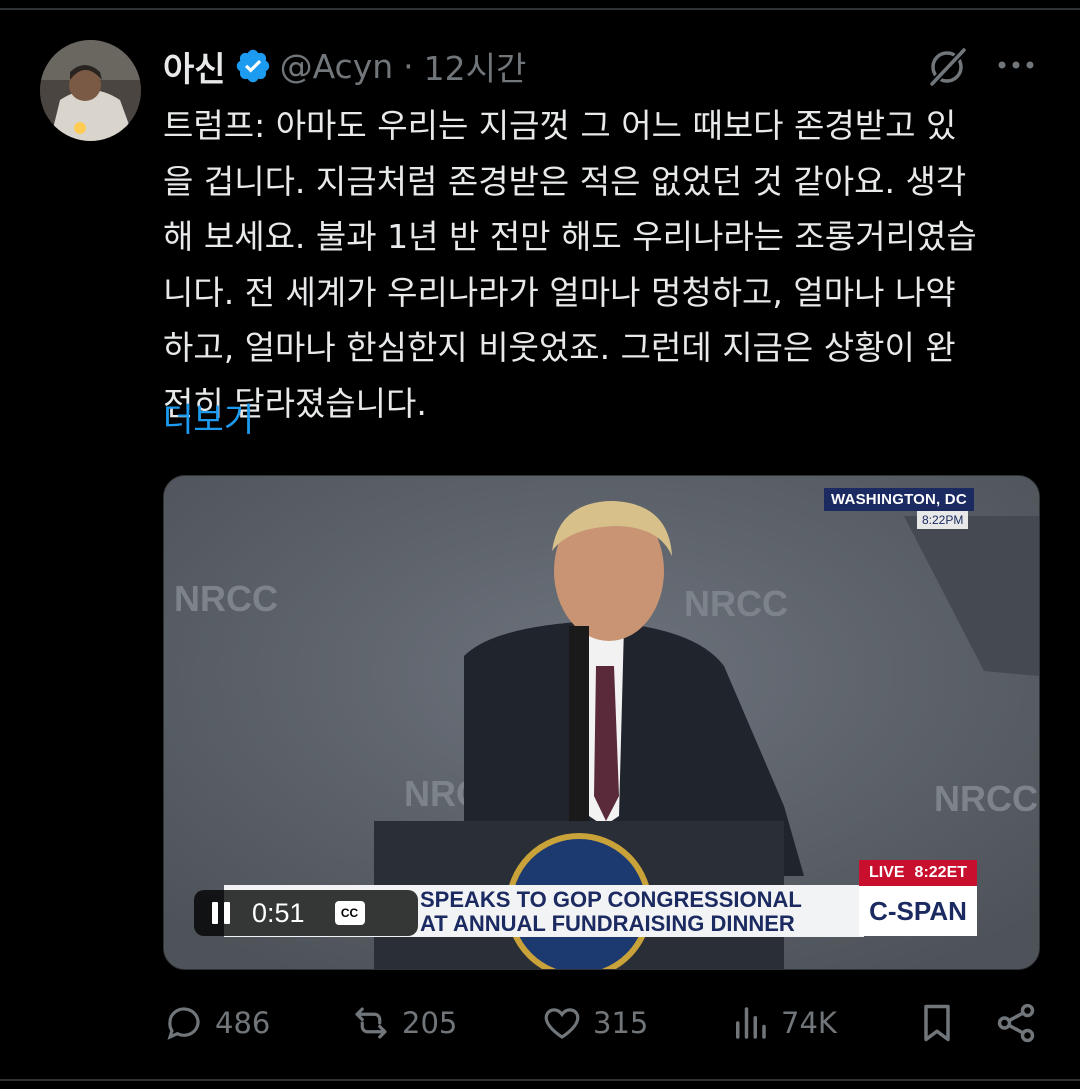 The image size is (1080, 1089). I want to click on repost-count: 205, so click(430, 1023).